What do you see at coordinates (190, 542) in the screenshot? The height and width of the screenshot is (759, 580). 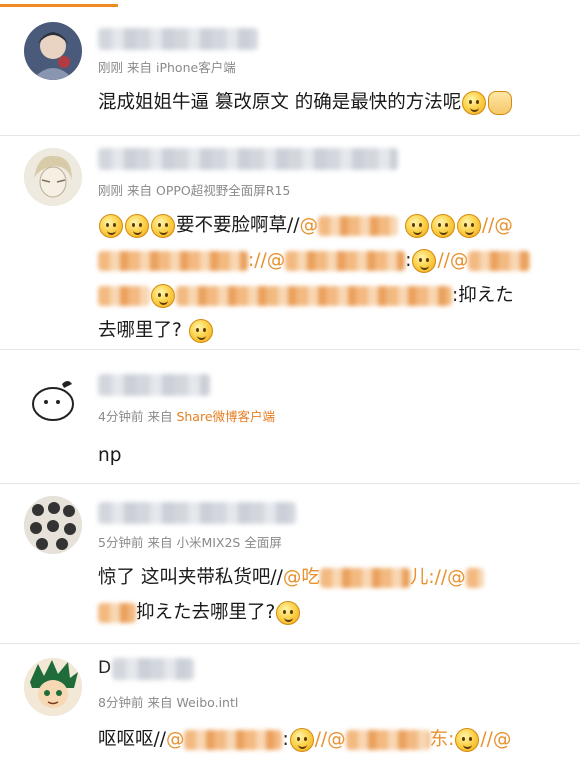 I see `comment-meta: 5分钟前 来自 小米MIX2S 全面屏` at bounding box center [190, 542].